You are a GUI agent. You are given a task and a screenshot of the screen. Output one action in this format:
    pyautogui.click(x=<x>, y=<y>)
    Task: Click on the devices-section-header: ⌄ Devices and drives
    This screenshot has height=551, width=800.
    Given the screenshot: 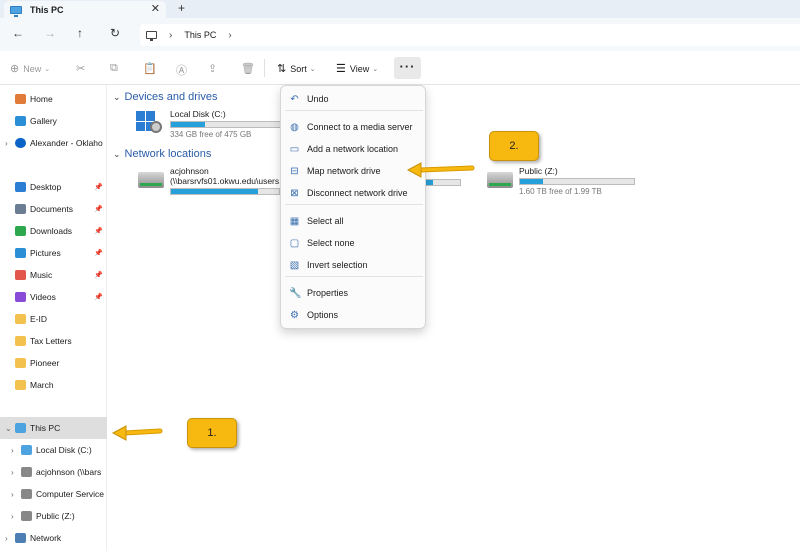 What is the action you would take?
    pyautogui.click(x=165, y=97)
    